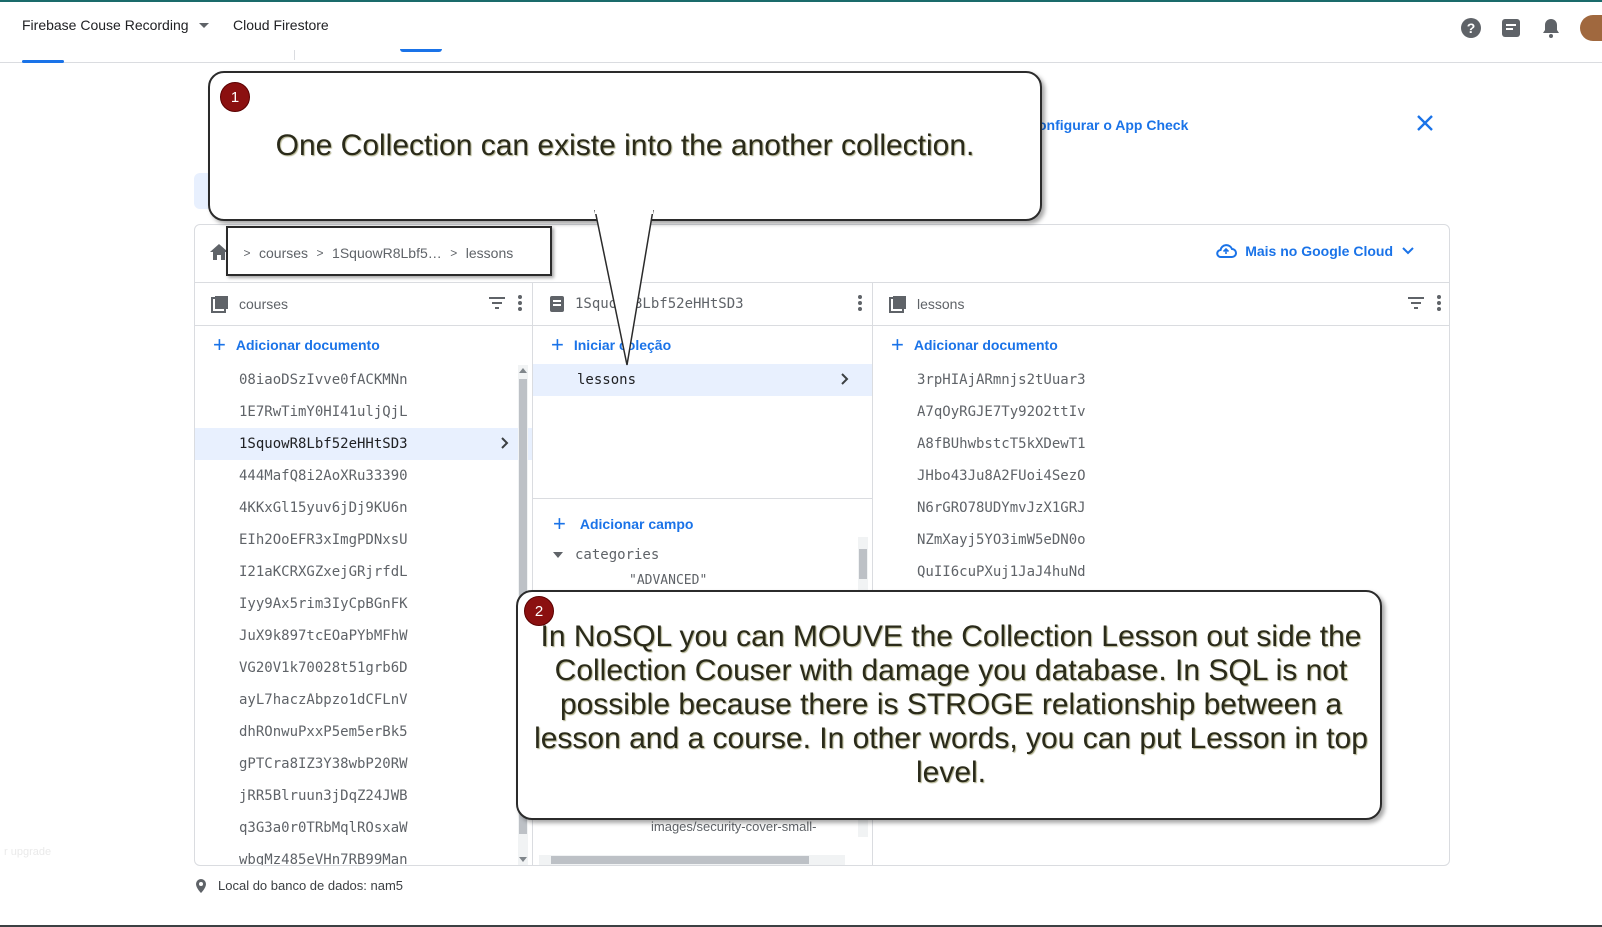 The height and width of the screenshot is (927, 1602). I want to click on list-item: A8fBUhwbstcT5kXDewT1, so click(1161, 444).